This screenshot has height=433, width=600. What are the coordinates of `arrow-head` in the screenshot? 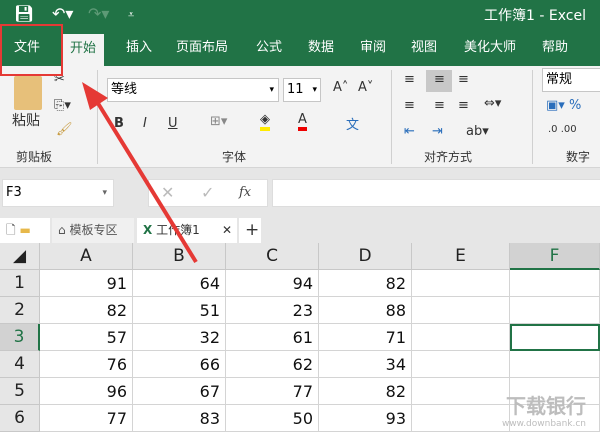 It's located at (95, 96).